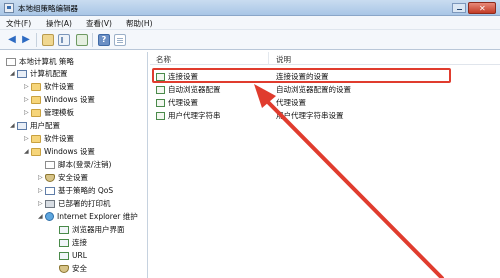 The width and height of the screenshot is (500, 278). I want to click on script-icon, so click(50, 165).